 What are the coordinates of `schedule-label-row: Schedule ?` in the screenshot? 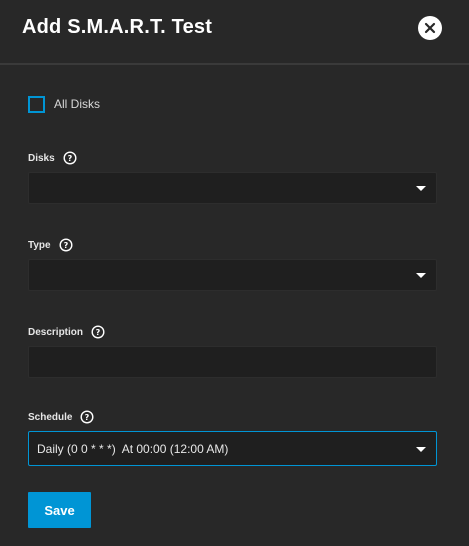 It's located at (61, 417).